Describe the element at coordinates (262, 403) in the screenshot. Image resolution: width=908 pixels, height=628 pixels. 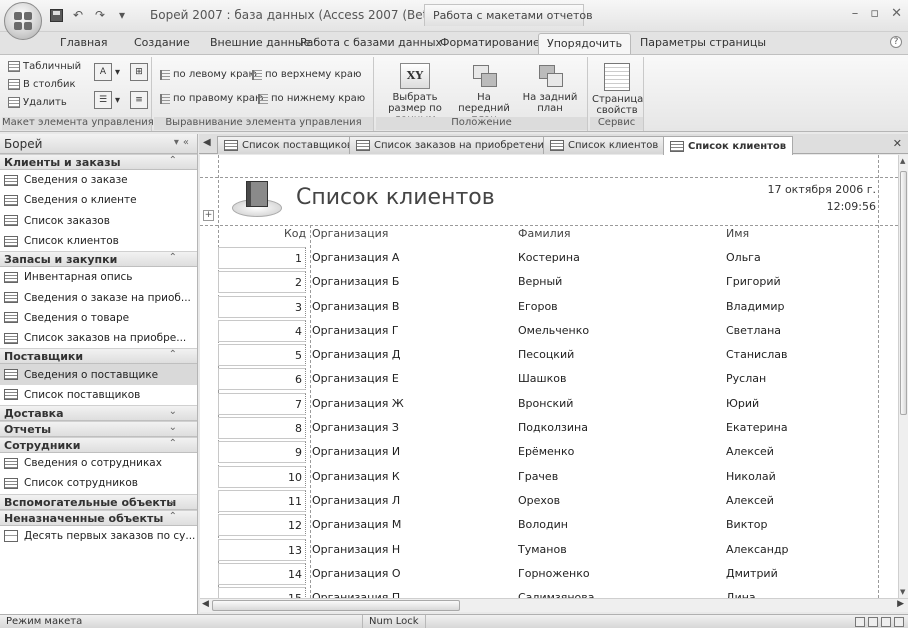
I see `row-id-cell: 7` at that location.